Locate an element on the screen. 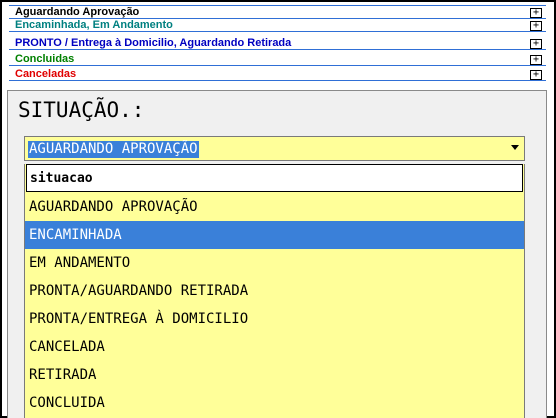 This screenshot has width=556, height=418. option-em-andamento: EM ANDAMENTO is located at coordinates (274, 263).